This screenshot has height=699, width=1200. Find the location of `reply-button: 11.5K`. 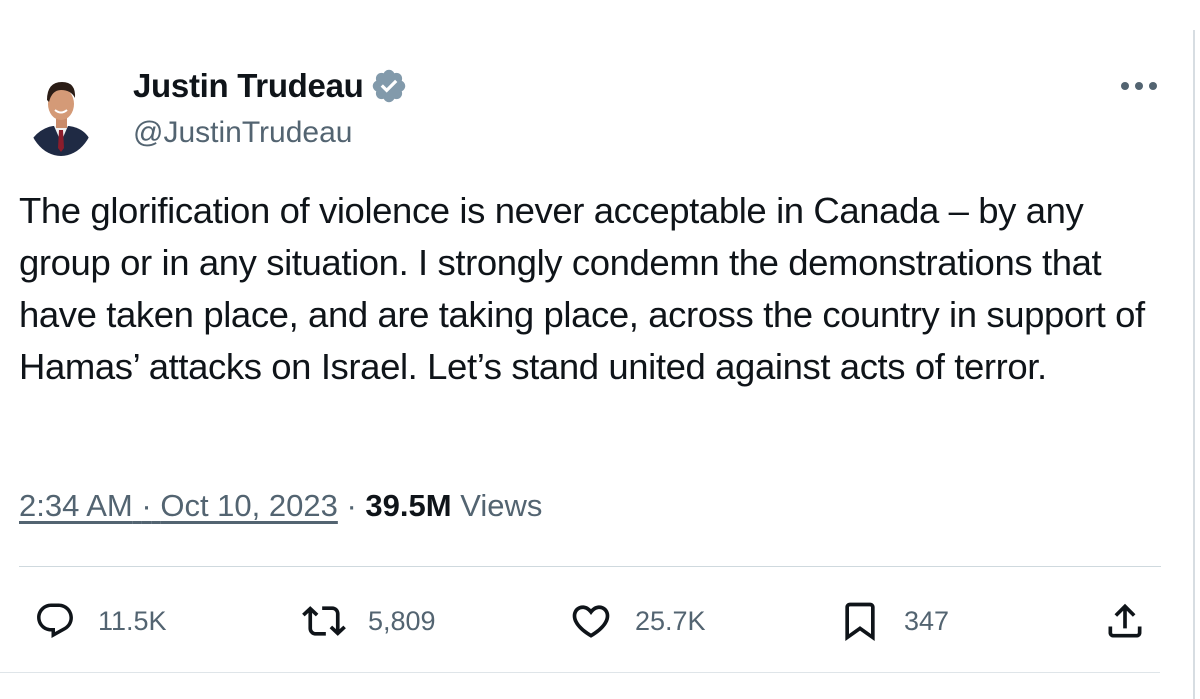

reply-button: 11.5K is located at coordinates (100, 621).